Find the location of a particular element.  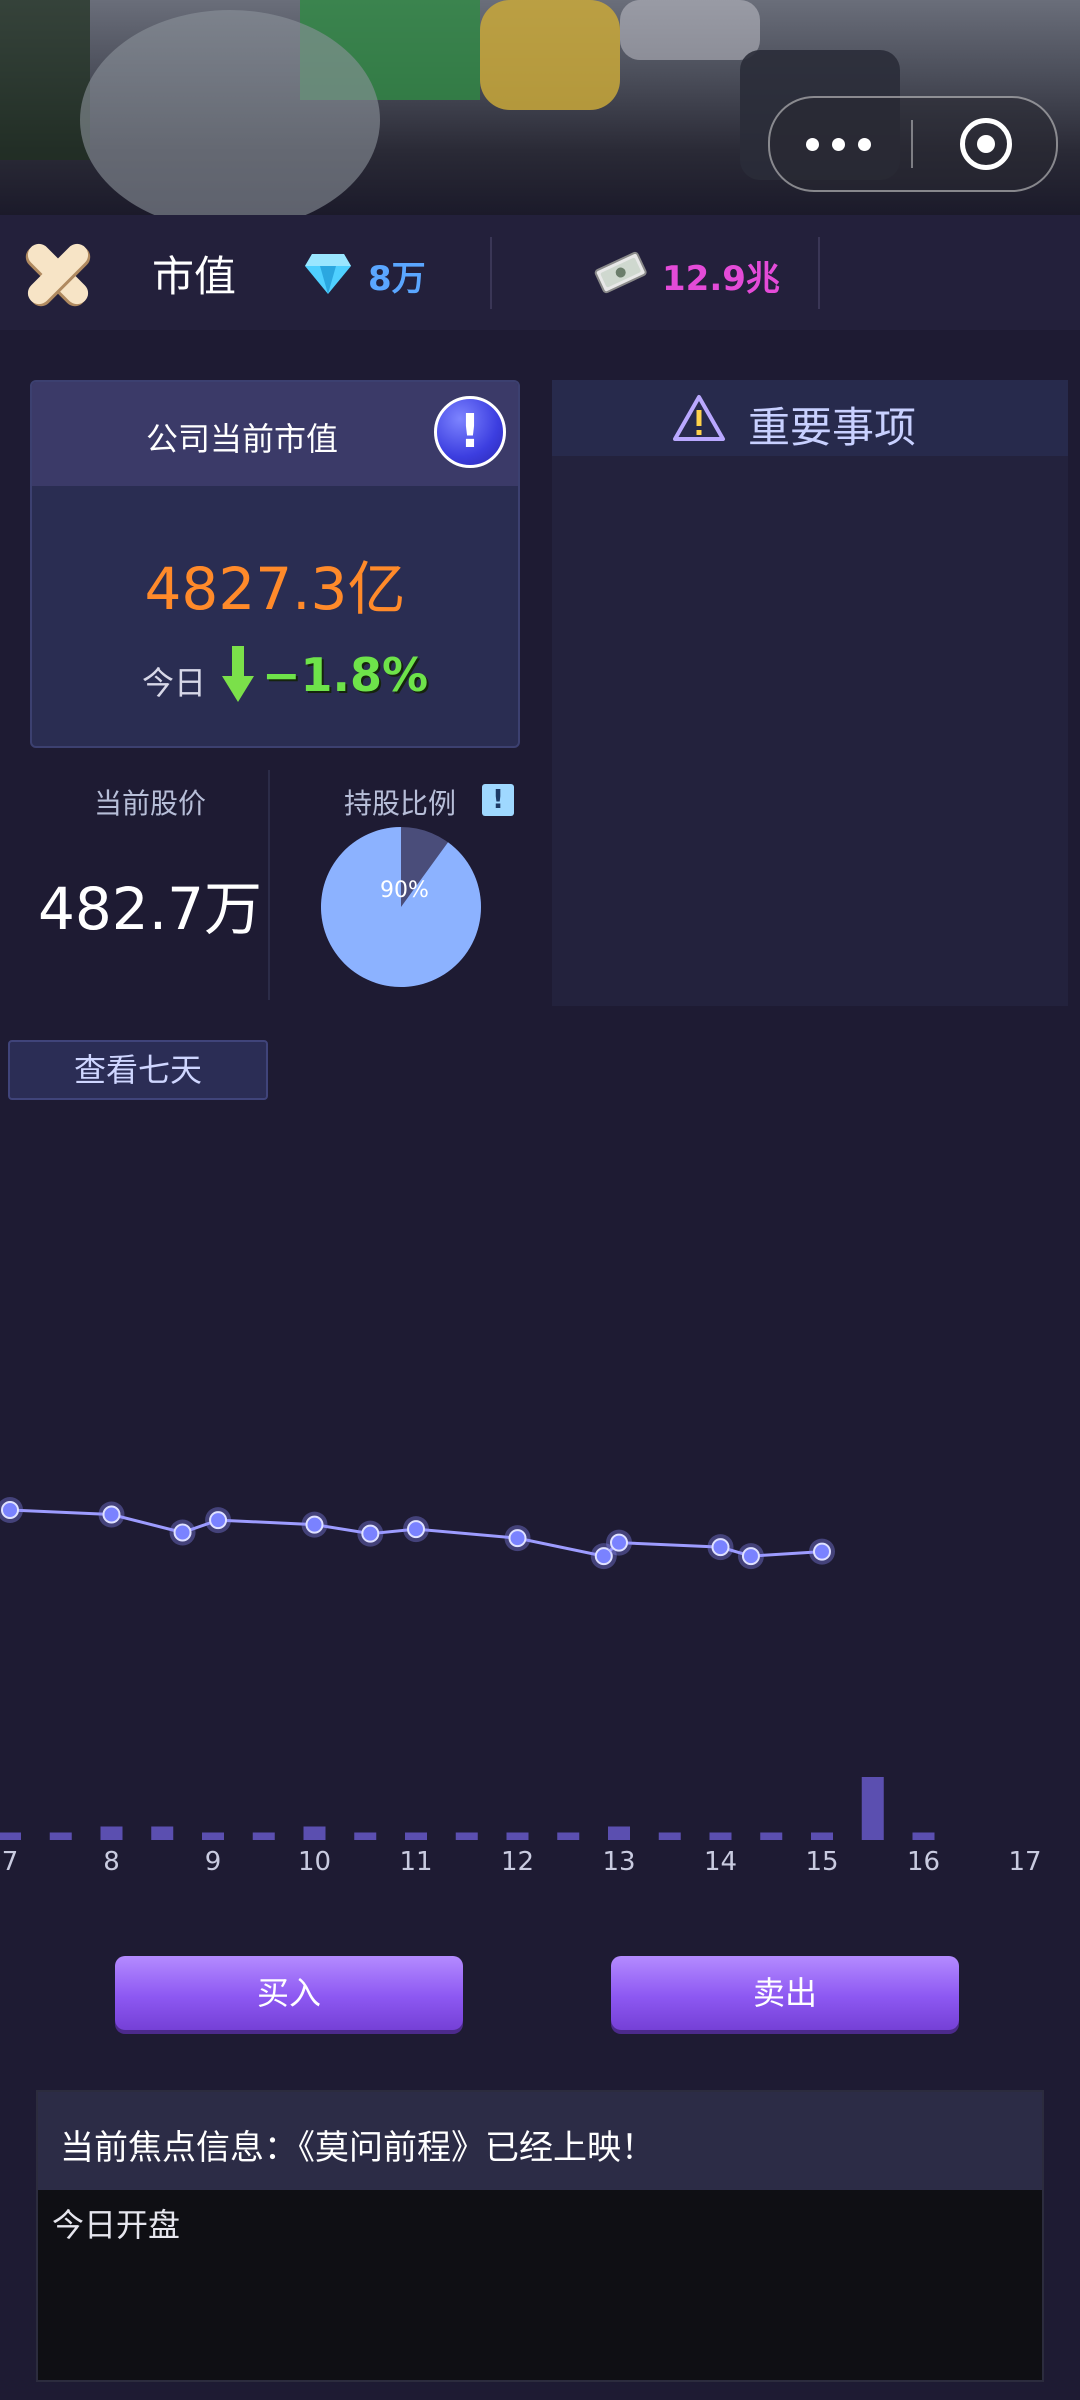

important-matters-header: 重要事项 is located at coordinates (810, 418).